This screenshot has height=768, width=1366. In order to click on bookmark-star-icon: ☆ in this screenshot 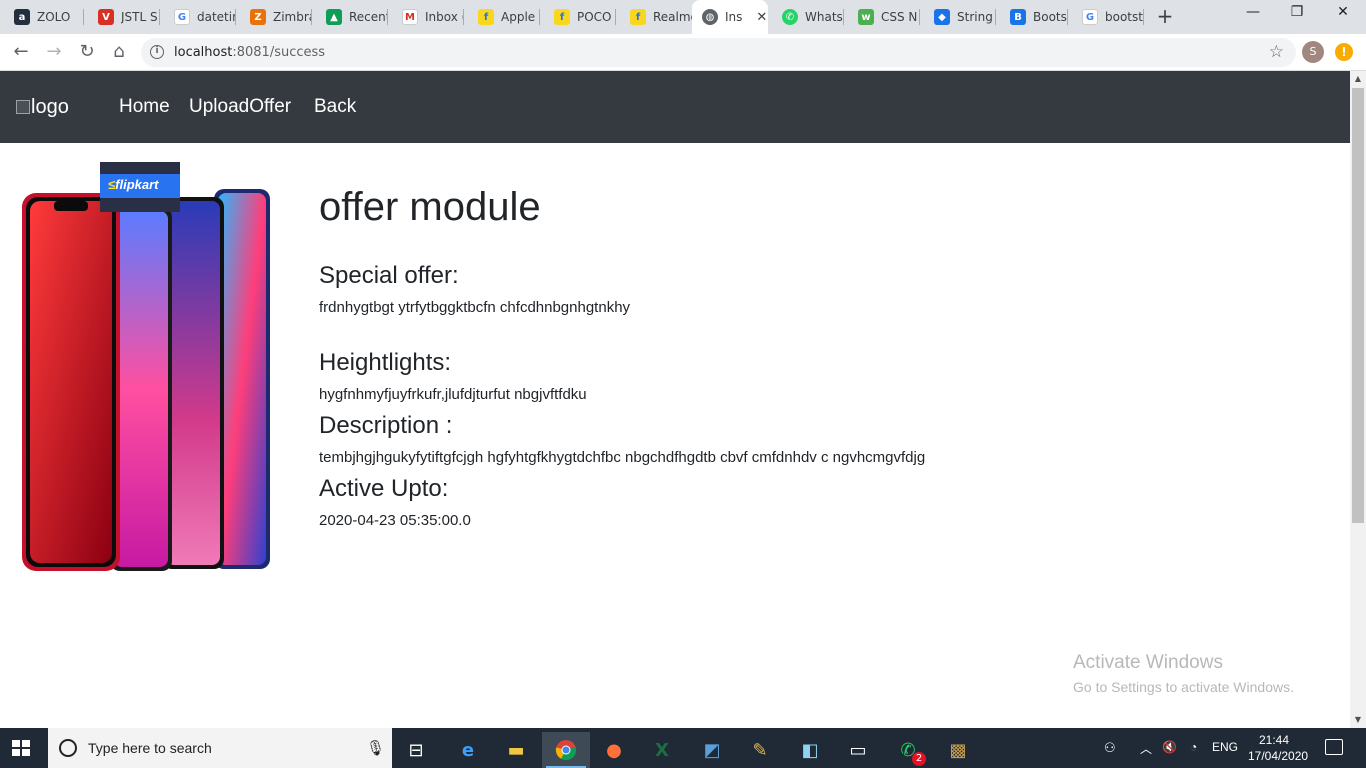, I will do `click(1276, 52)`.